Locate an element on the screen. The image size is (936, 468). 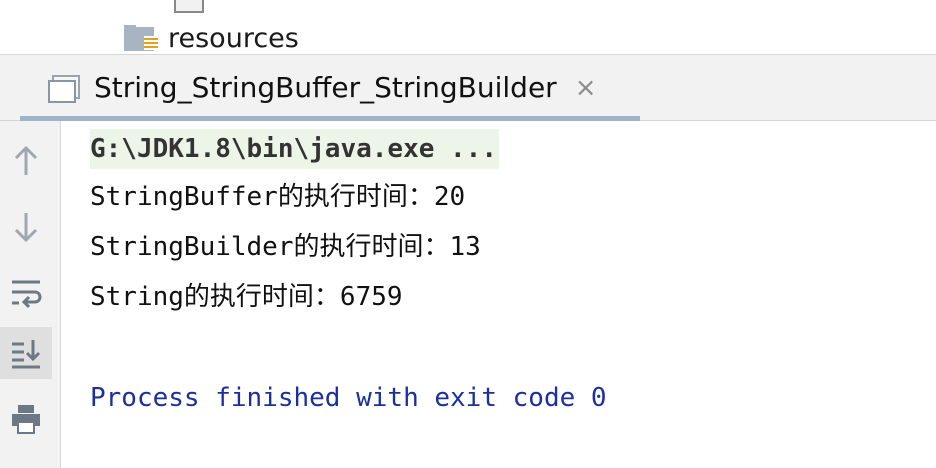
soft-wrap-icon is located at coordinates (27, 294).